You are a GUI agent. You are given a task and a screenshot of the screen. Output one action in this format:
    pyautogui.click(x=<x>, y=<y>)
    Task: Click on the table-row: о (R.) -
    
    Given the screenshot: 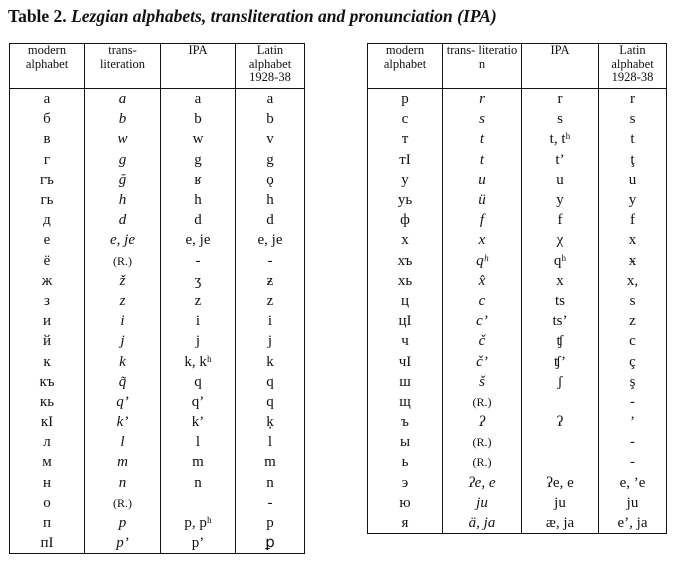 What is the action you would take?
    pyautogui.click(x=157, y=502)
    